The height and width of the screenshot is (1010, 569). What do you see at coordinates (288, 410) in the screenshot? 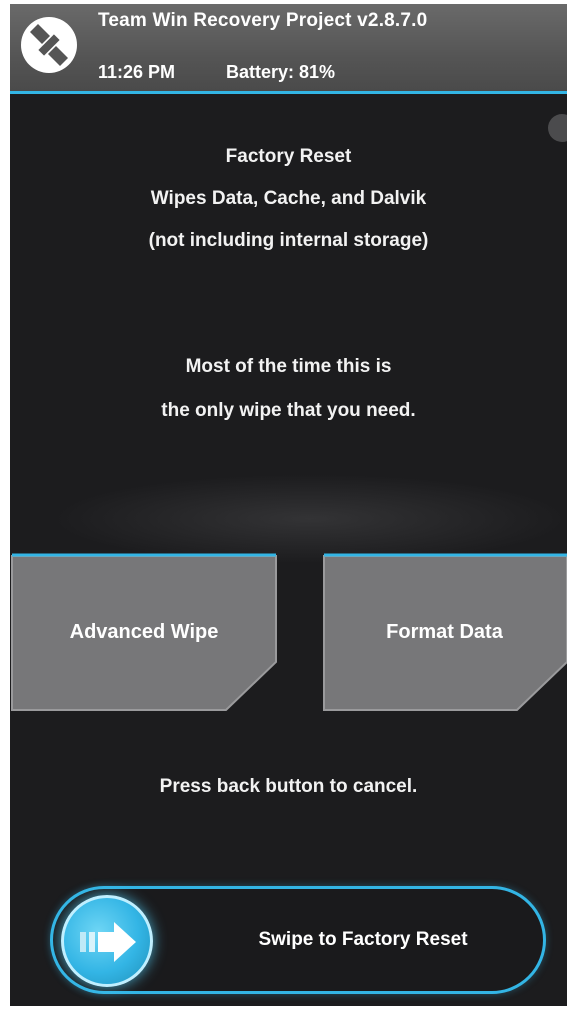
I see `info-hint-line2: the only wipe that you need.` at bounding box center [288, 410].